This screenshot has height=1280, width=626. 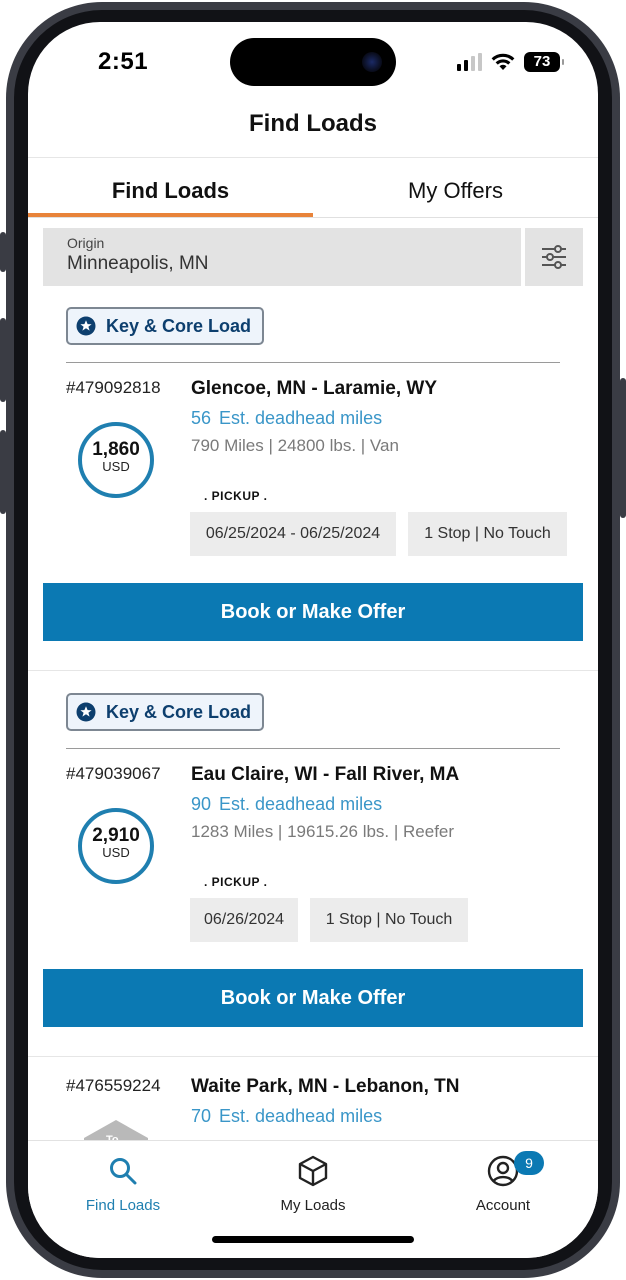 I want to click on deadhead-miles: 90 Est. deadhead miles, so click(x=286, y=804).